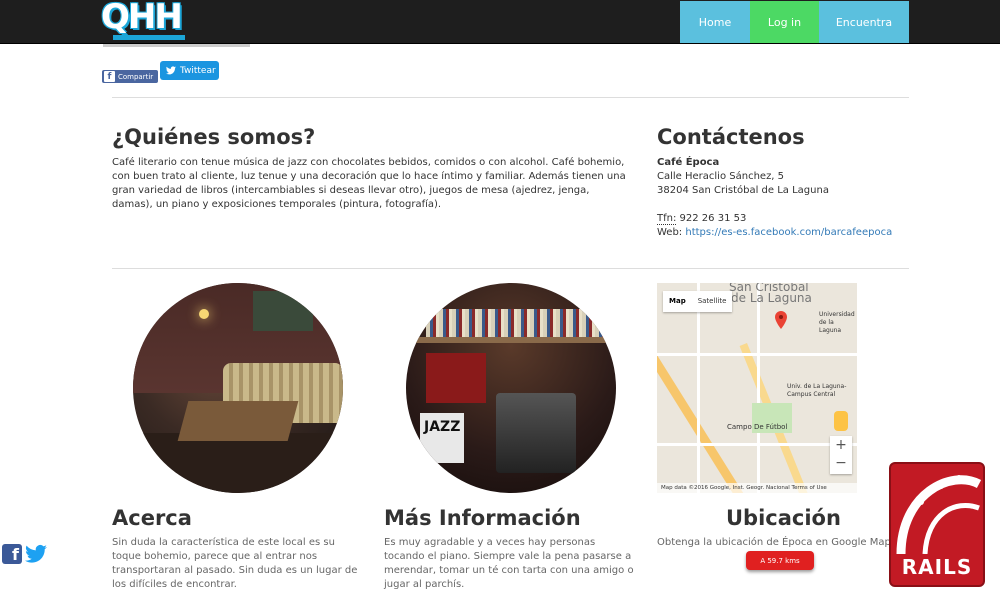  I want to click on map-poi-label: Universidad de la Laguna, so click(837, 322).